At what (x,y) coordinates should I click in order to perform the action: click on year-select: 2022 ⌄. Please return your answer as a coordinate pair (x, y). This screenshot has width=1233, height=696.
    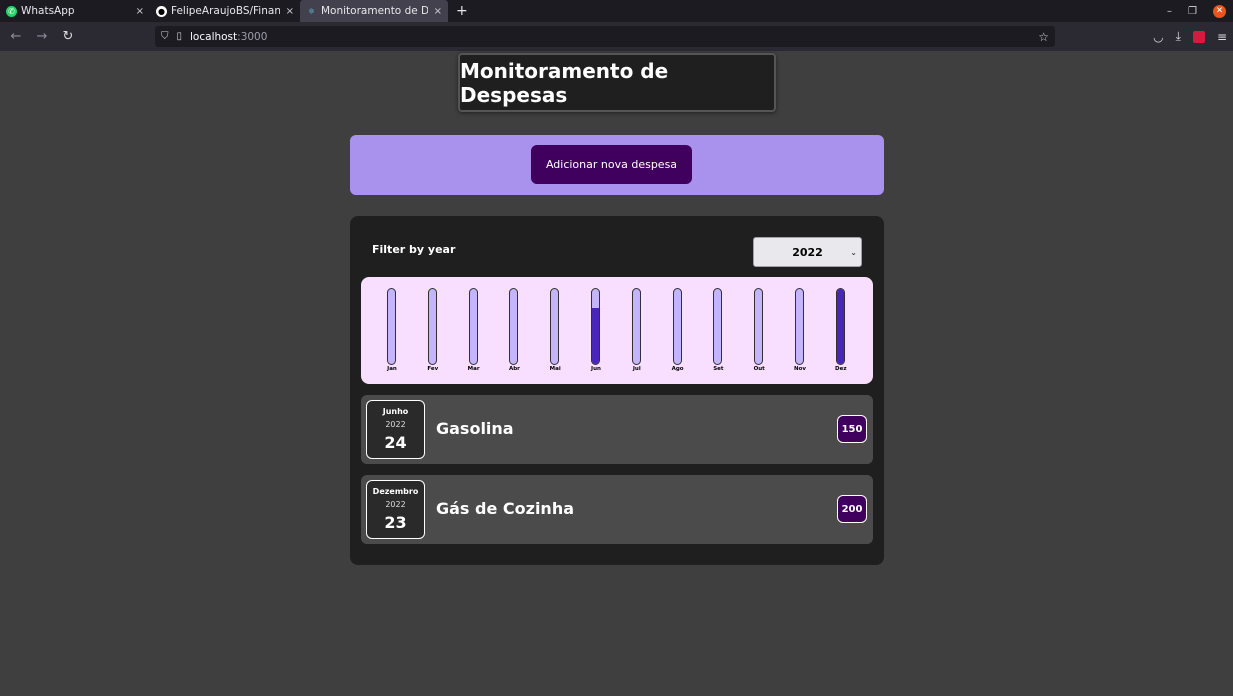
    Looking at the image, I should click on (807, 252).